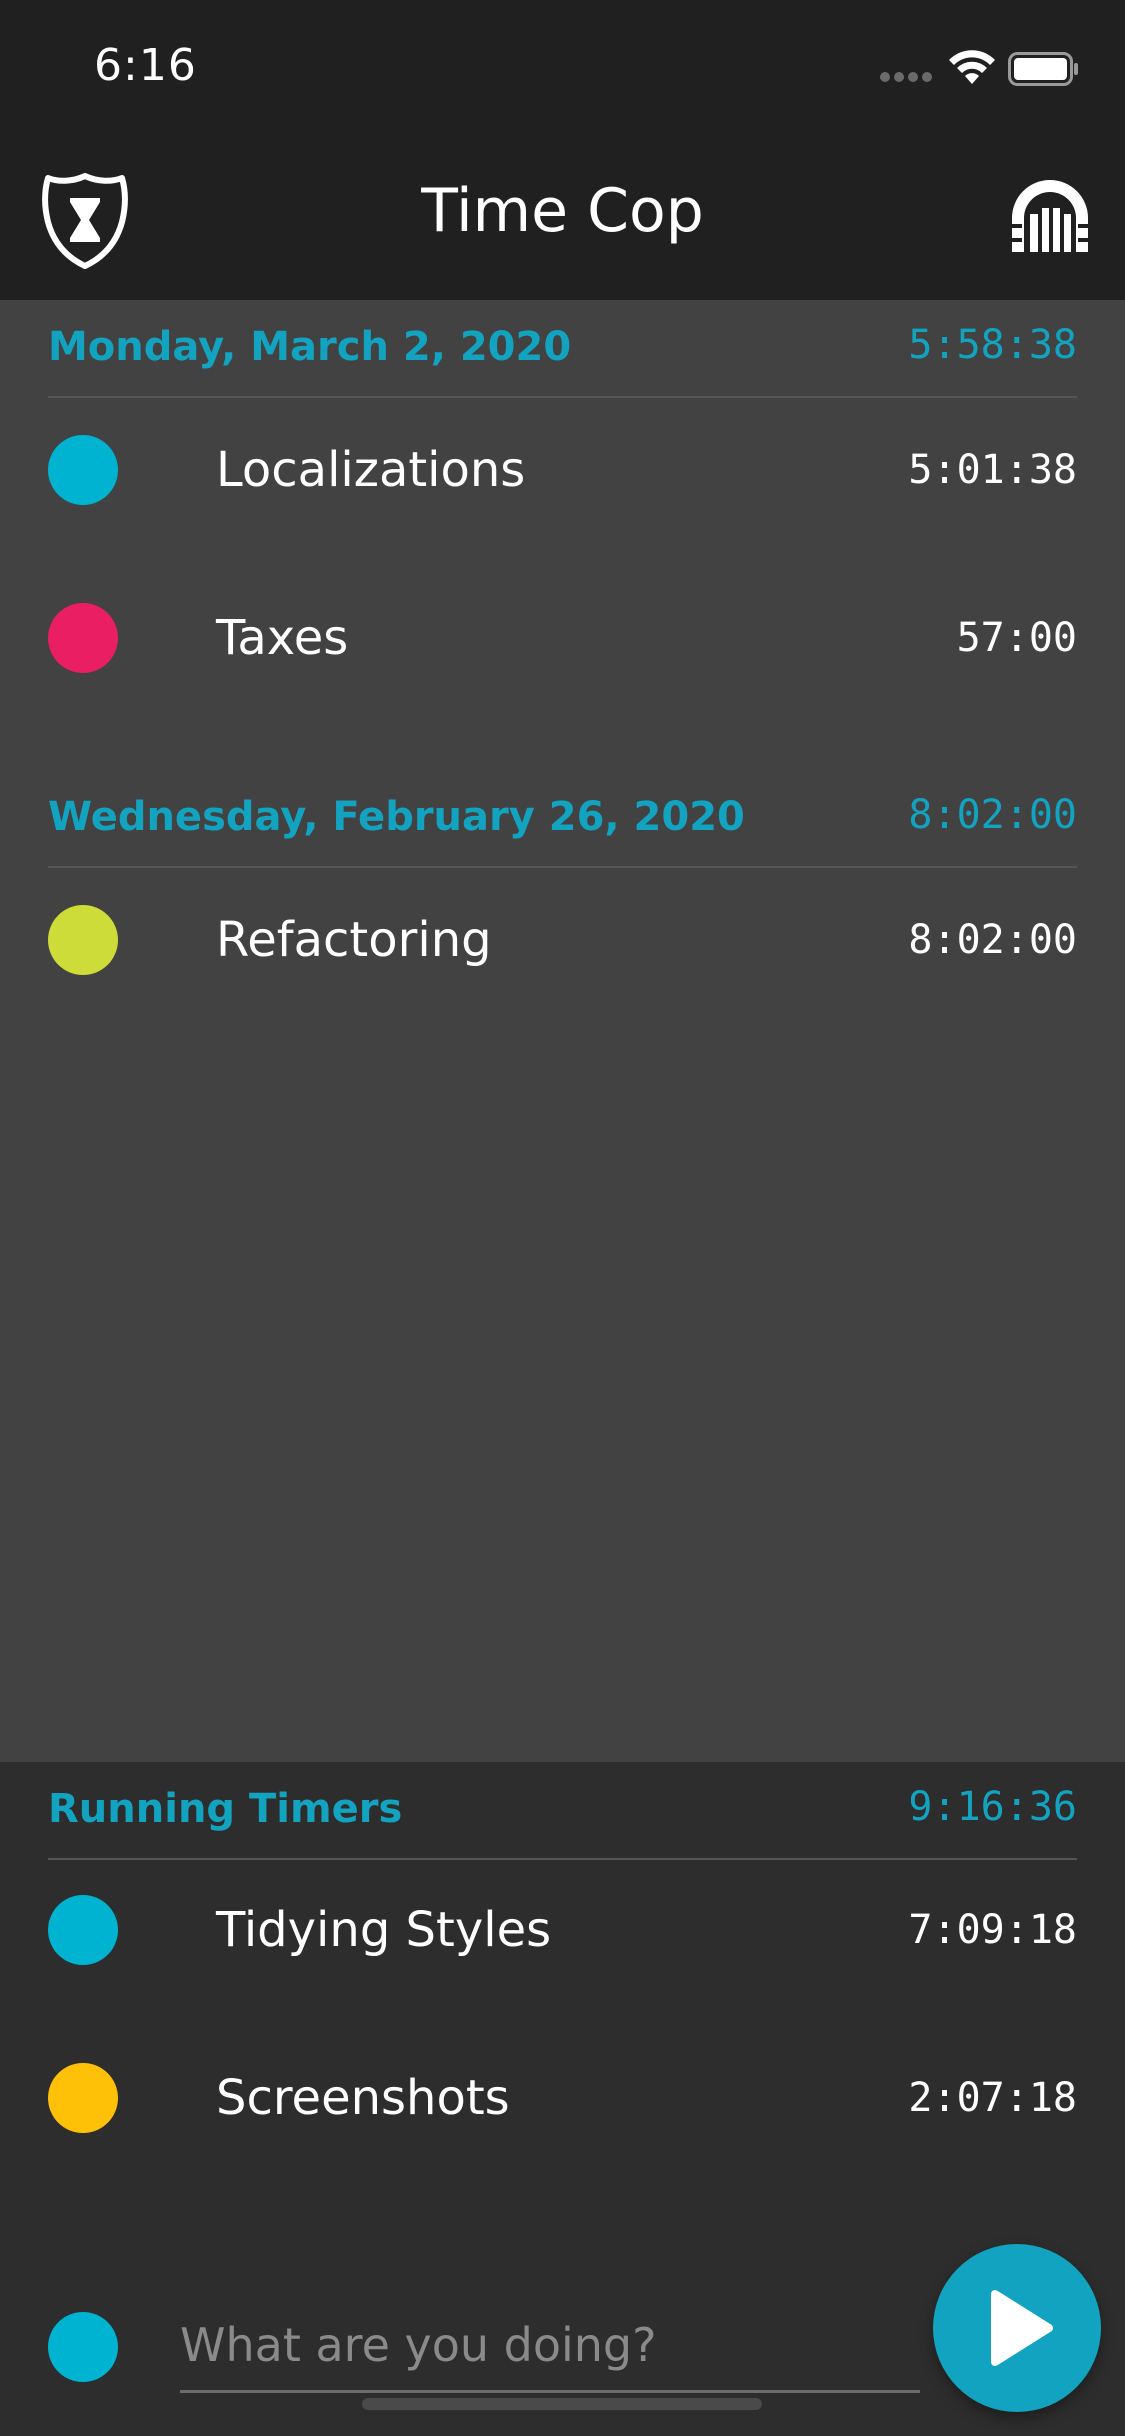 The width and height of the screenshot is (1125, 2436). What do you see at coordinates (384, 1930) in the screenshot?
I see `timer-project: Tidying Styles` at bounding box center [384, 1930].